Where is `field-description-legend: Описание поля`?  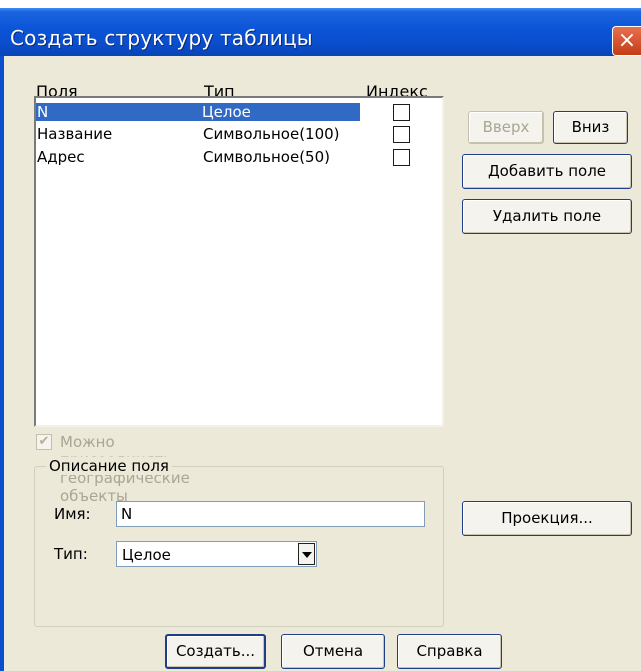
field-description-legend: Описание поля is located at coordinates (109, 466).